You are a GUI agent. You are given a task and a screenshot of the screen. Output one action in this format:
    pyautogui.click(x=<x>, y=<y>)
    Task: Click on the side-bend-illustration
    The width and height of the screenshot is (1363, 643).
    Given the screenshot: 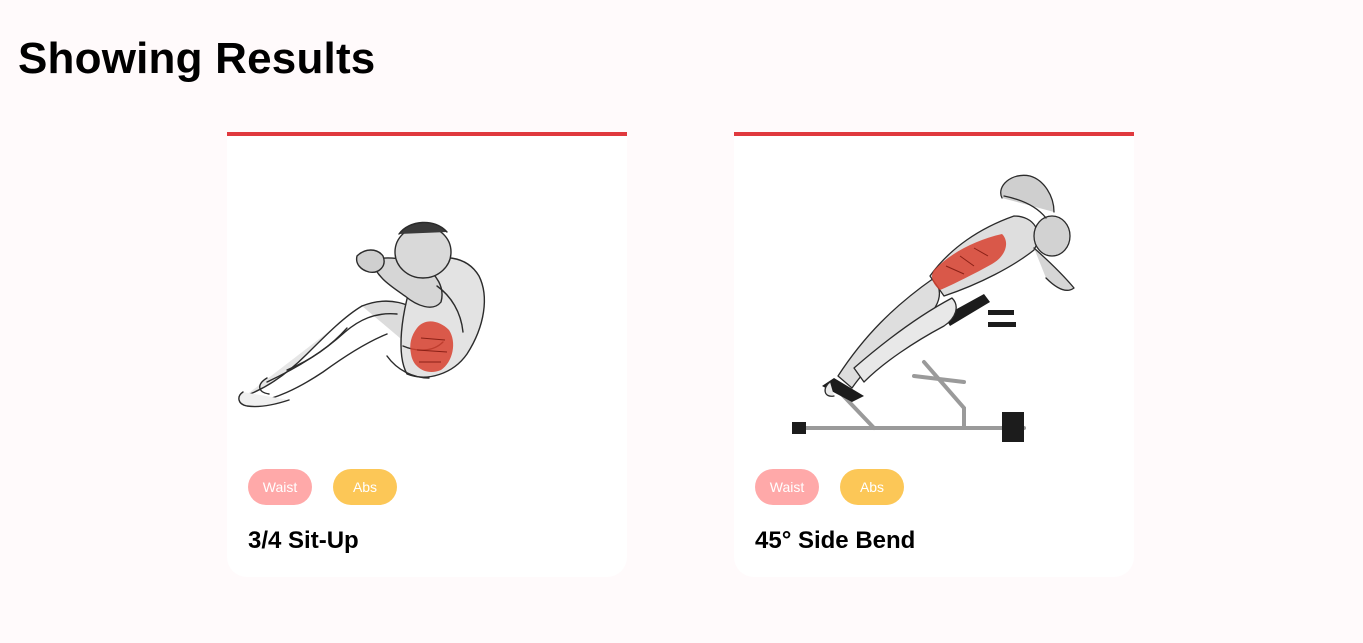 What is the action you would take?
    pyautogui.click(x=933, y=308)
    